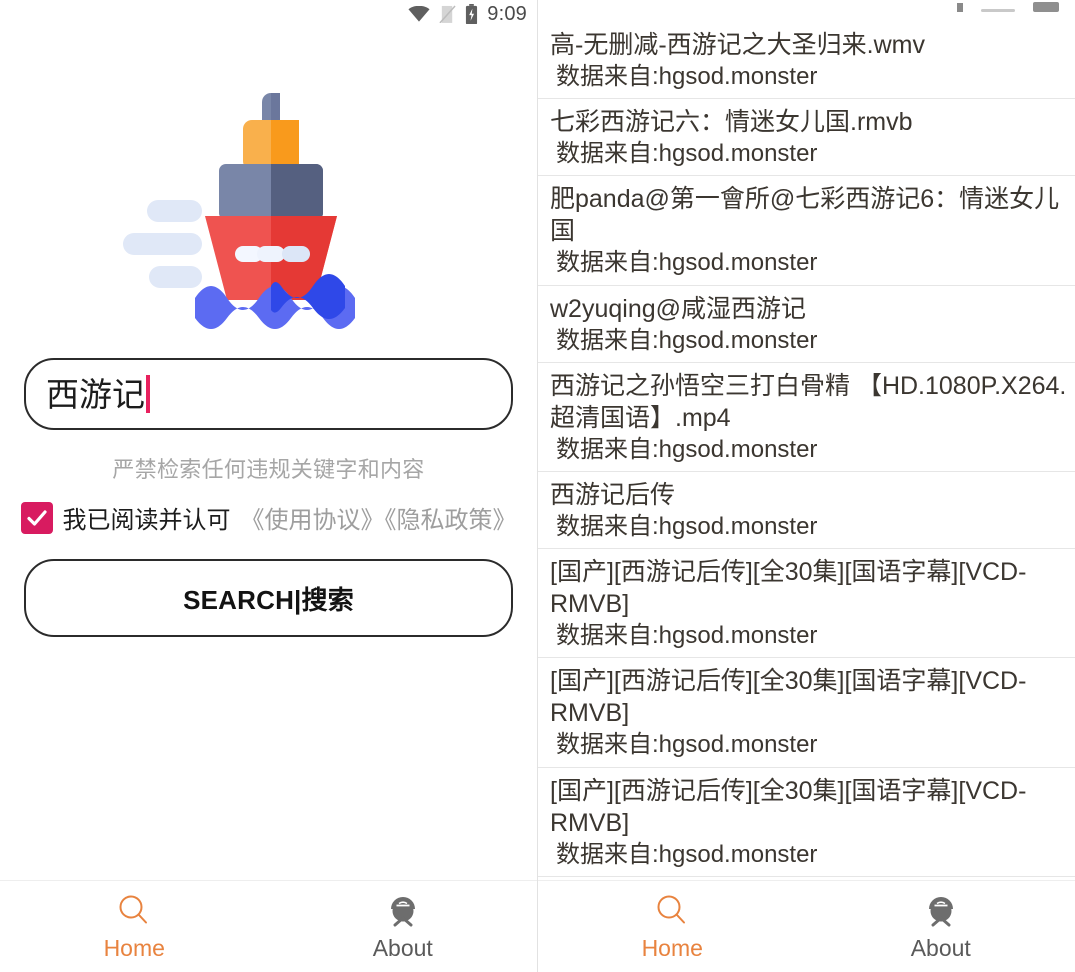 The height and width of the screenshot is (972, 1075). I want to click on nav-item-about: About, so click(403, 926).